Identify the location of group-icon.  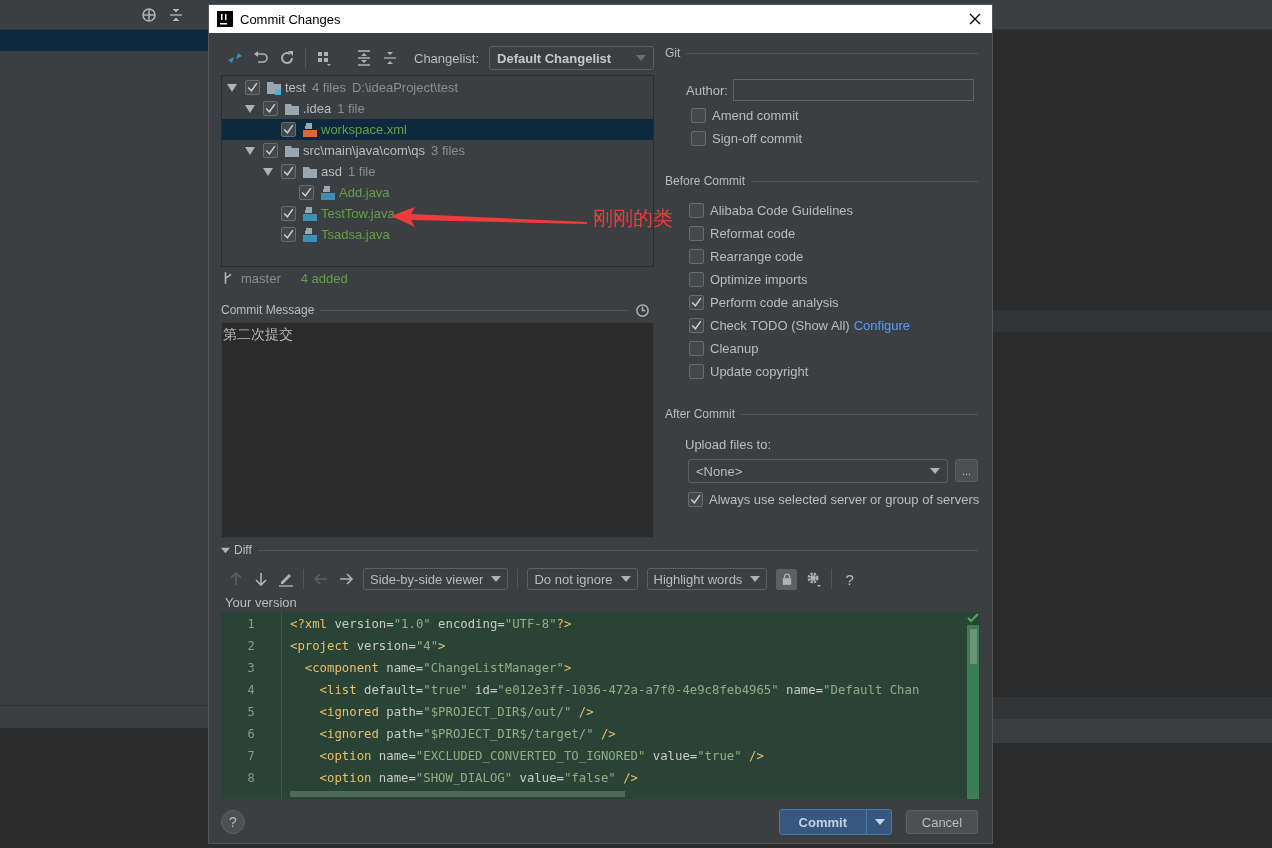
(324, 58).